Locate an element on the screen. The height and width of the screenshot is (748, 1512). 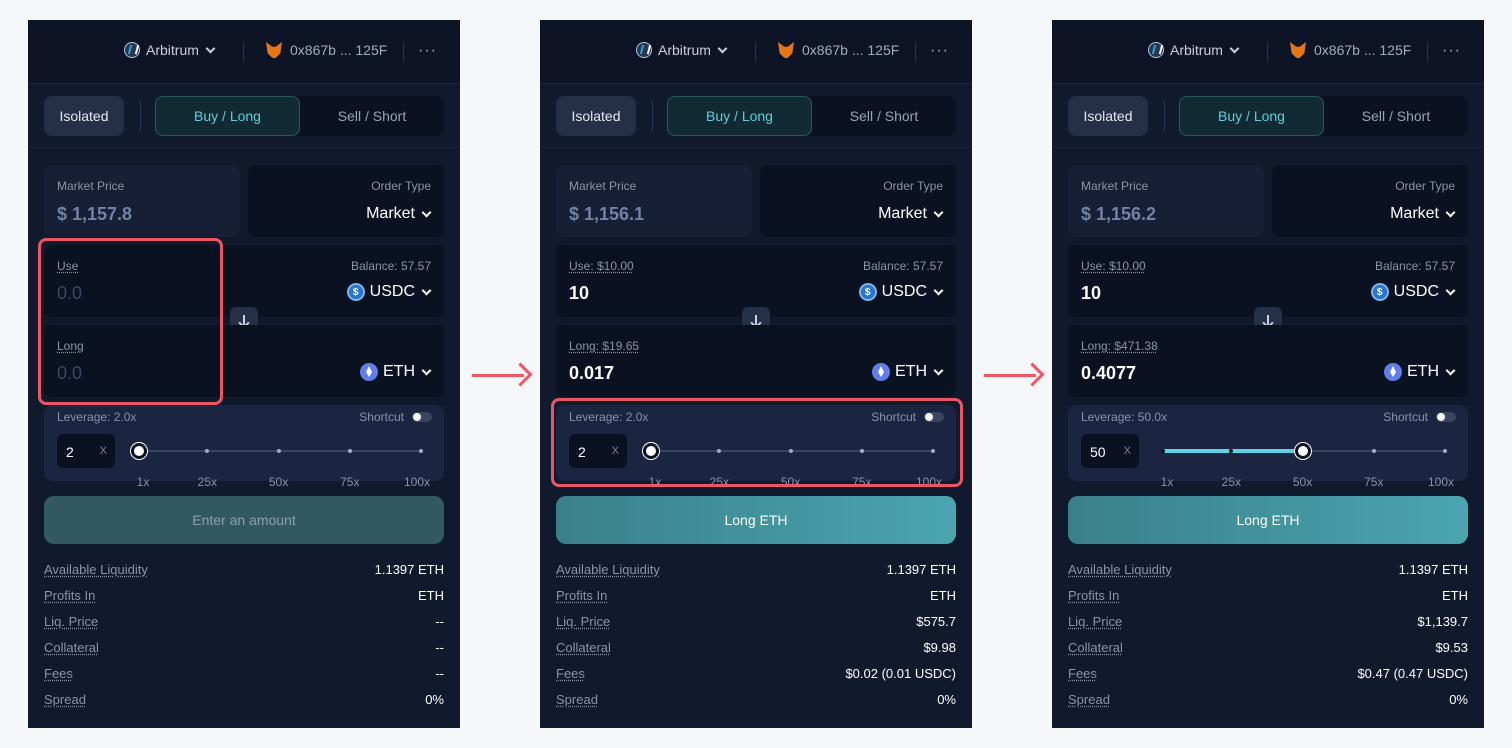
leverage-input: 2 X is located at coordinates (86, 451).